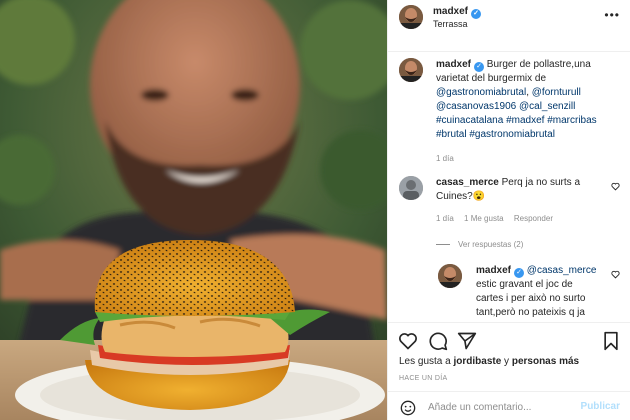 The width and height of the screenshot is (630, 420). Describe the element at coordinates (545, 361) in the screenshot. I see `likes-others-link: personas más` at that location.